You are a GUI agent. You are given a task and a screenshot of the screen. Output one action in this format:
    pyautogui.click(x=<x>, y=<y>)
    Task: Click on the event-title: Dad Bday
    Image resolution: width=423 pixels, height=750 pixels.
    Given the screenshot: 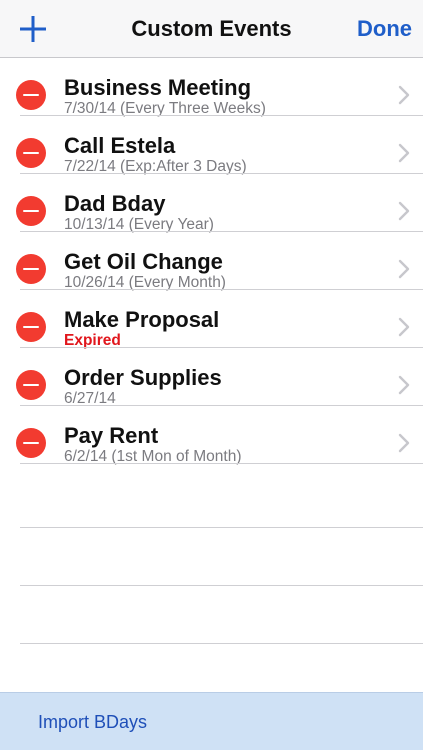 What is the action you would take?
    pyautogui.click(x=115, y=203)
    